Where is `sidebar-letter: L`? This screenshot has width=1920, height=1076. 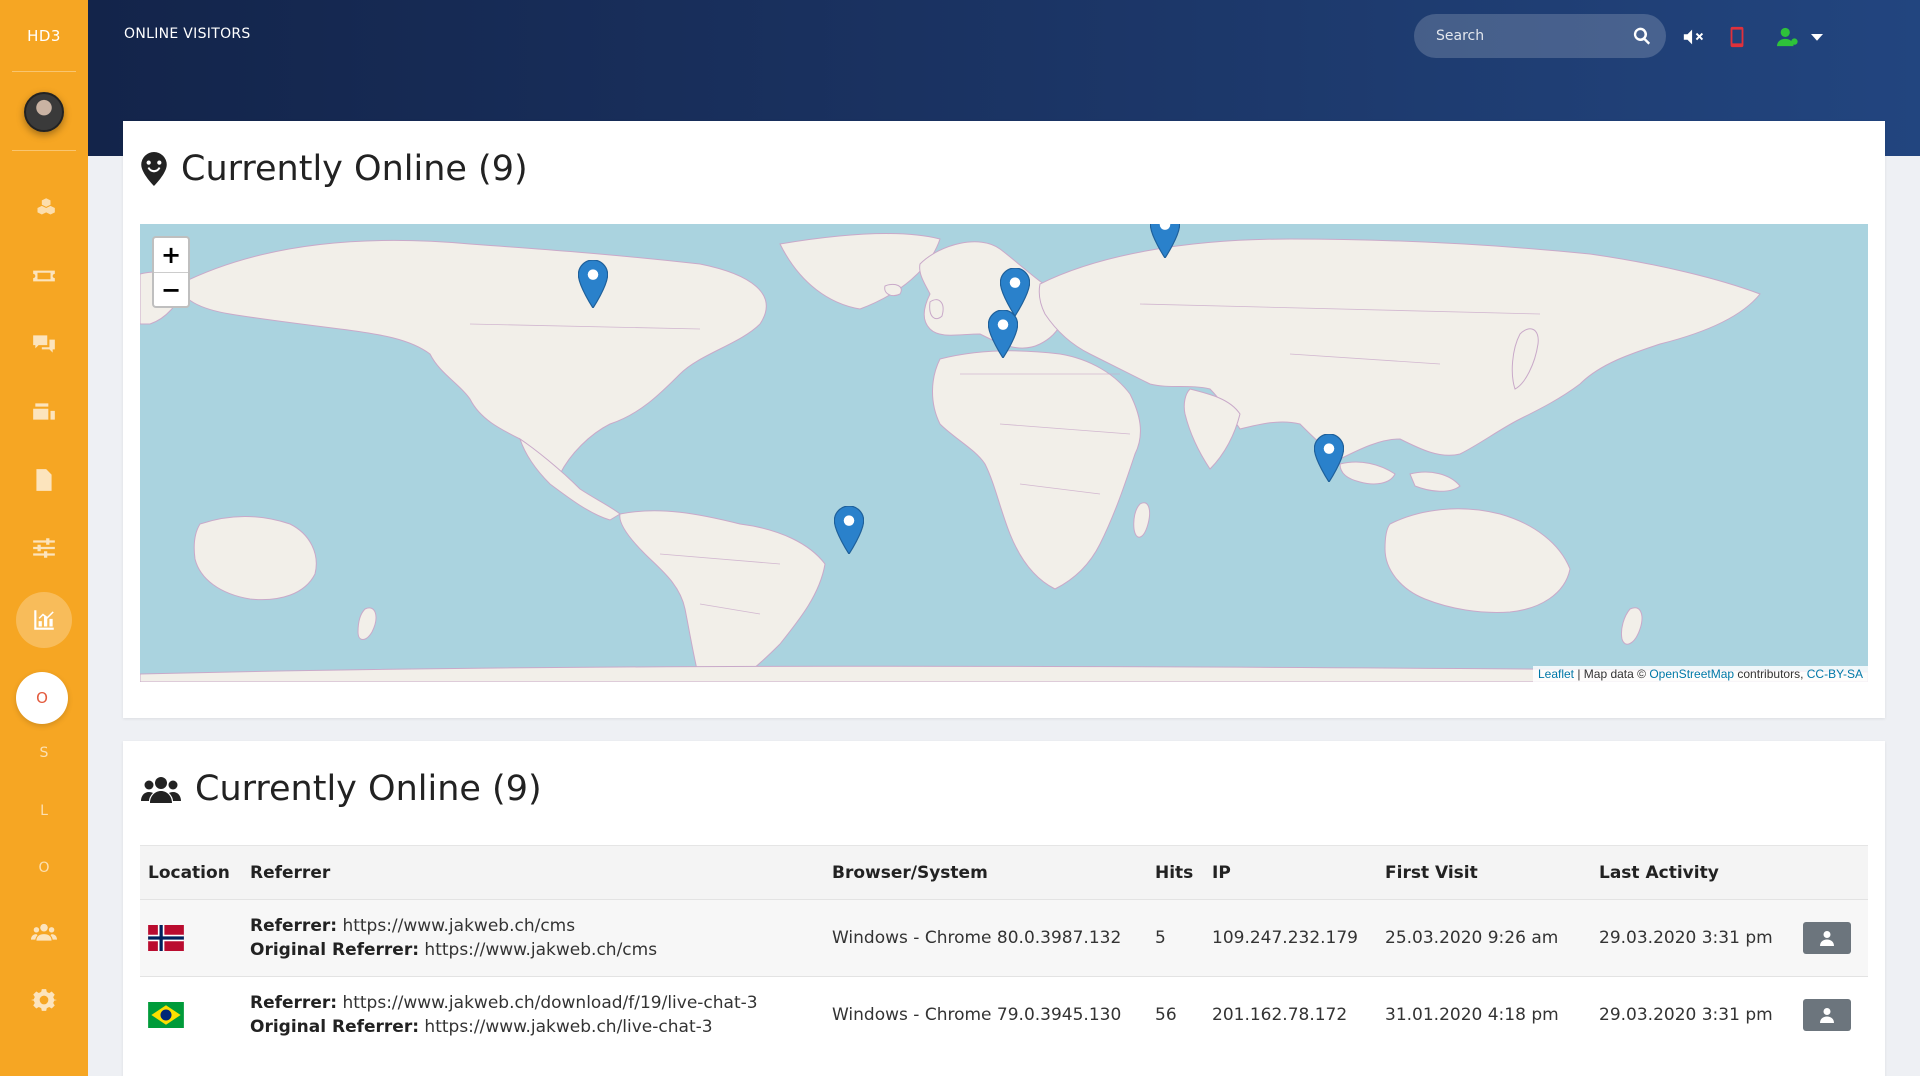
sidebar-letter: L is located at coordinates (44, 811).